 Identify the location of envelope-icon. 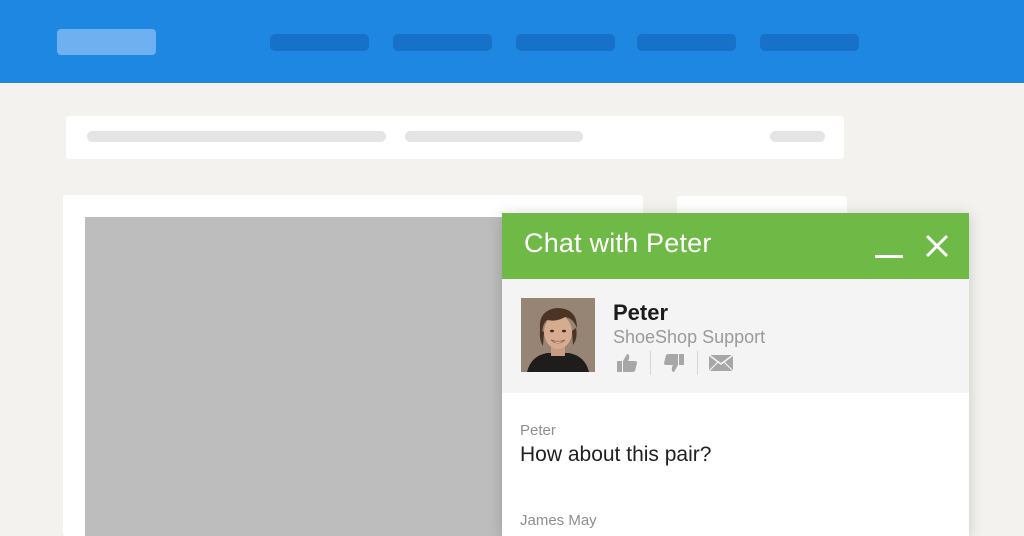
(721, 363).